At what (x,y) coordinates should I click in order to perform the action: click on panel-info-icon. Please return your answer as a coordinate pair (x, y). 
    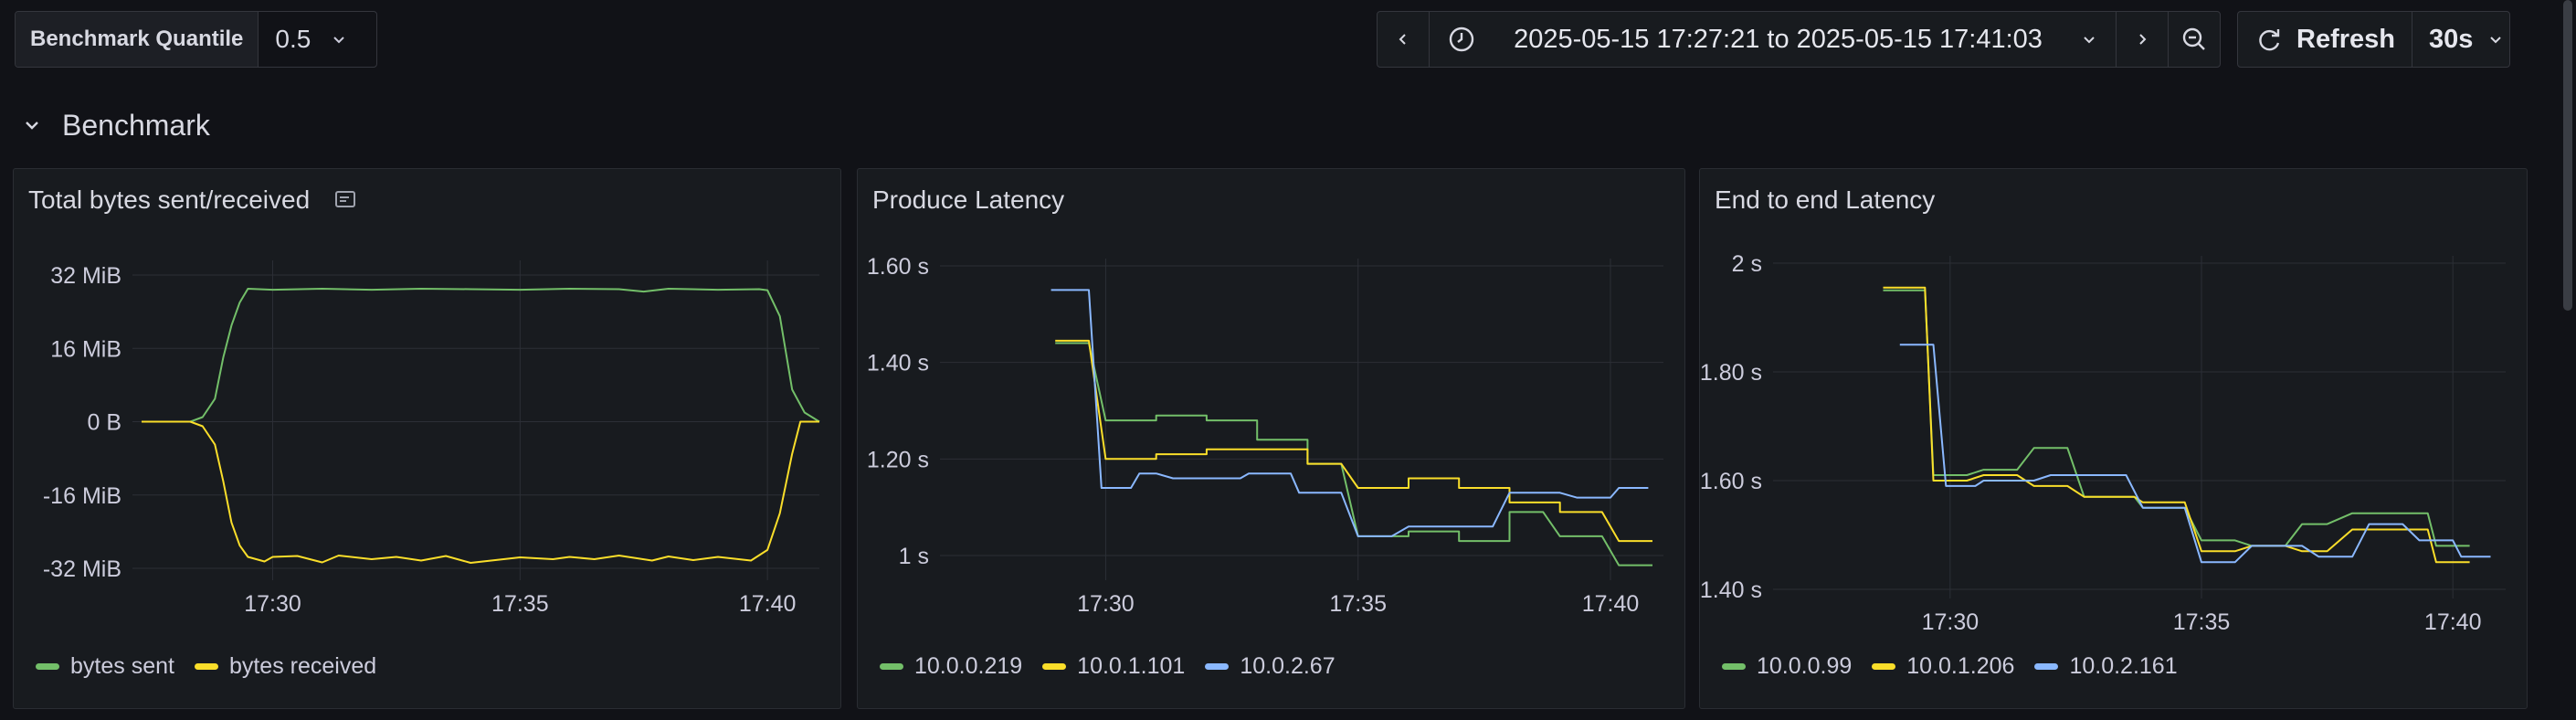
    Looking at the image, I should click on (346, 200).